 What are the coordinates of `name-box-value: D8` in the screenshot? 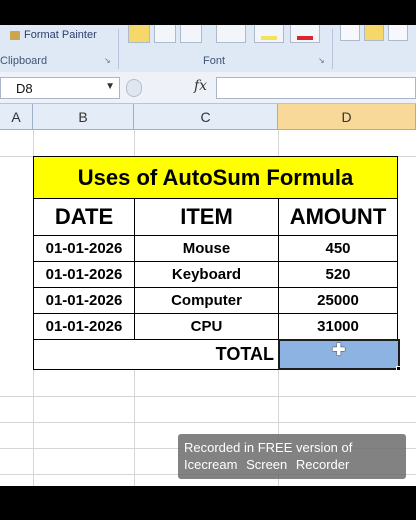 It's located at (24, 88).